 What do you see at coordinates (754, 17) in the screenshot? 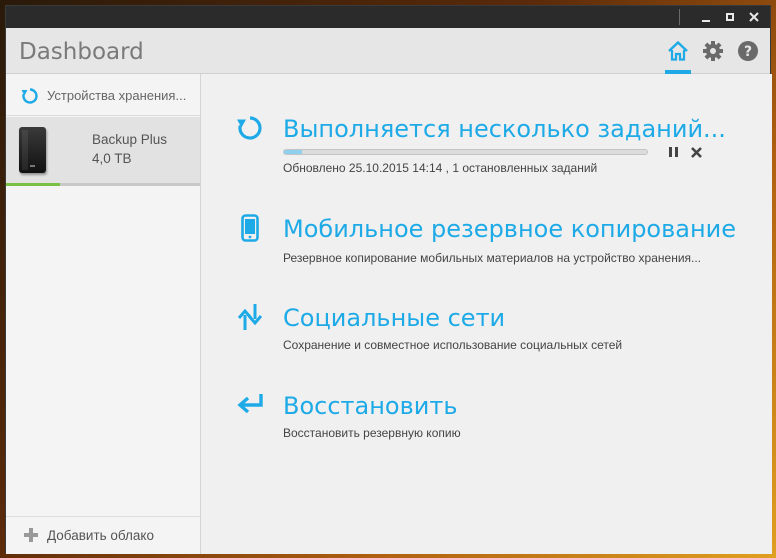
I see `close-icon` at bounding box center [754, 17].